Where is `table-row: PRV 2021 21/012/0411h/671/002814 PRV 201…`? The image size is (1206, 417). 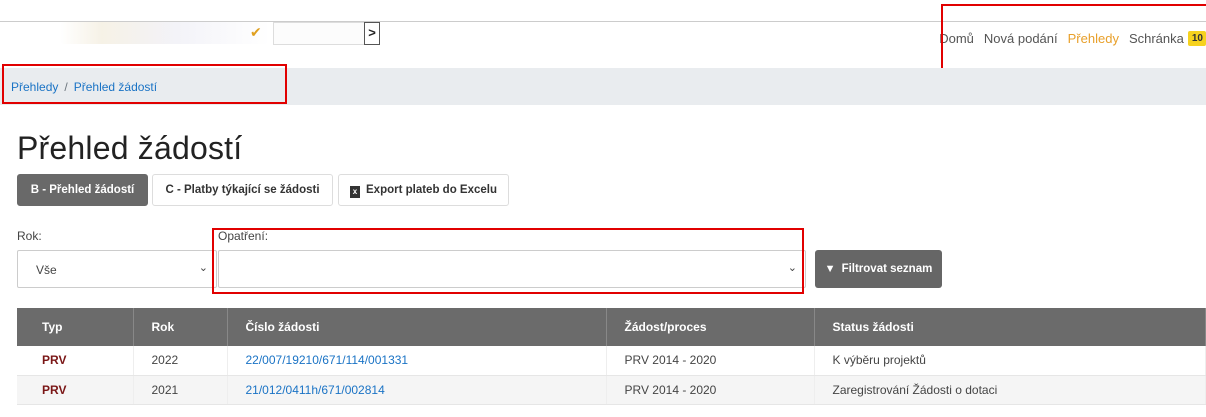 table-row: PRV 2021 21/012/0411h/671/002814 PRV 201… is located at coordinates (611, 390).